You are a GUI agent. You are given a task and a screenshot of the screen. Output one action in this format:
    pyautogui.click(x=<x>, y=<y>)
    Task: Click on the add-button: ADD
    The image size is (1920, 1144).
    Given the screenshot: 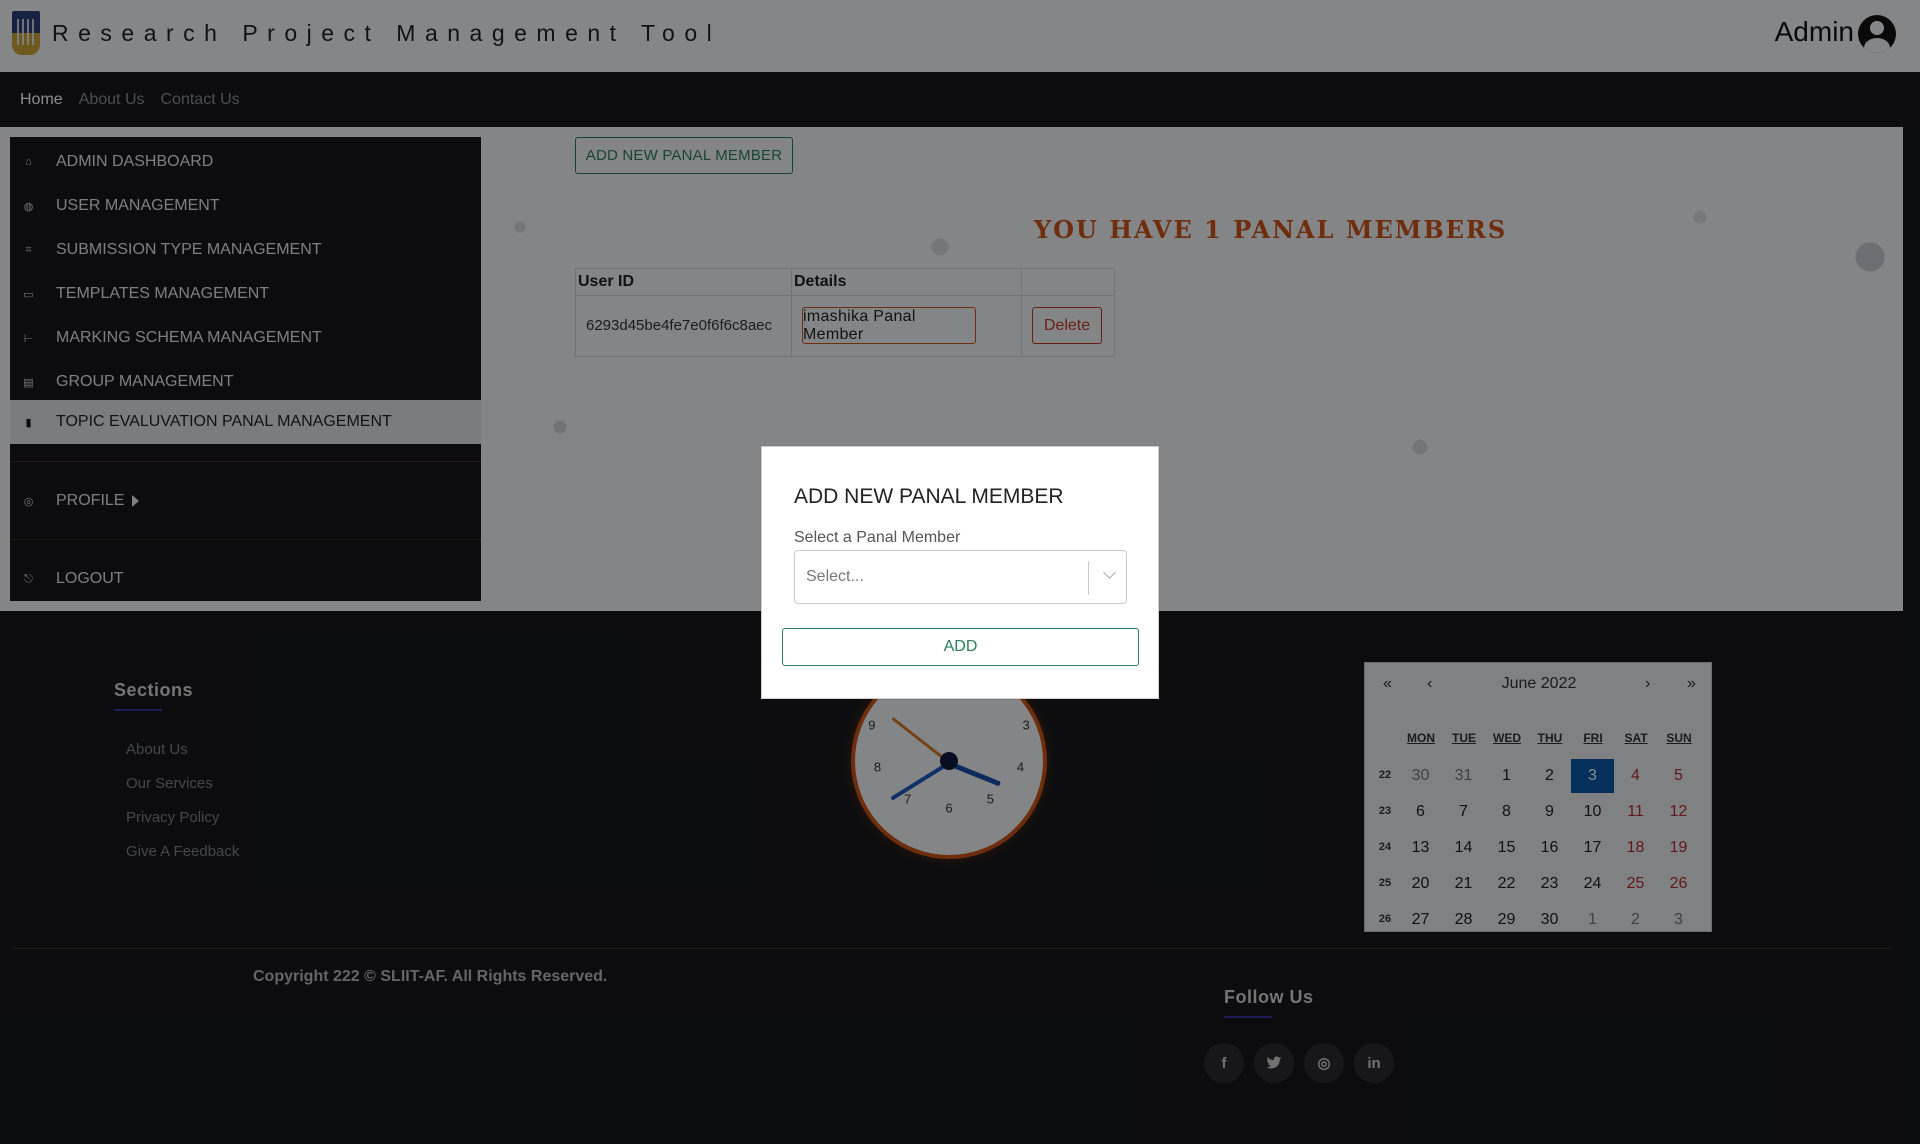 What is the action you would take?
    pyautogui.click(x=960, y=647)
    